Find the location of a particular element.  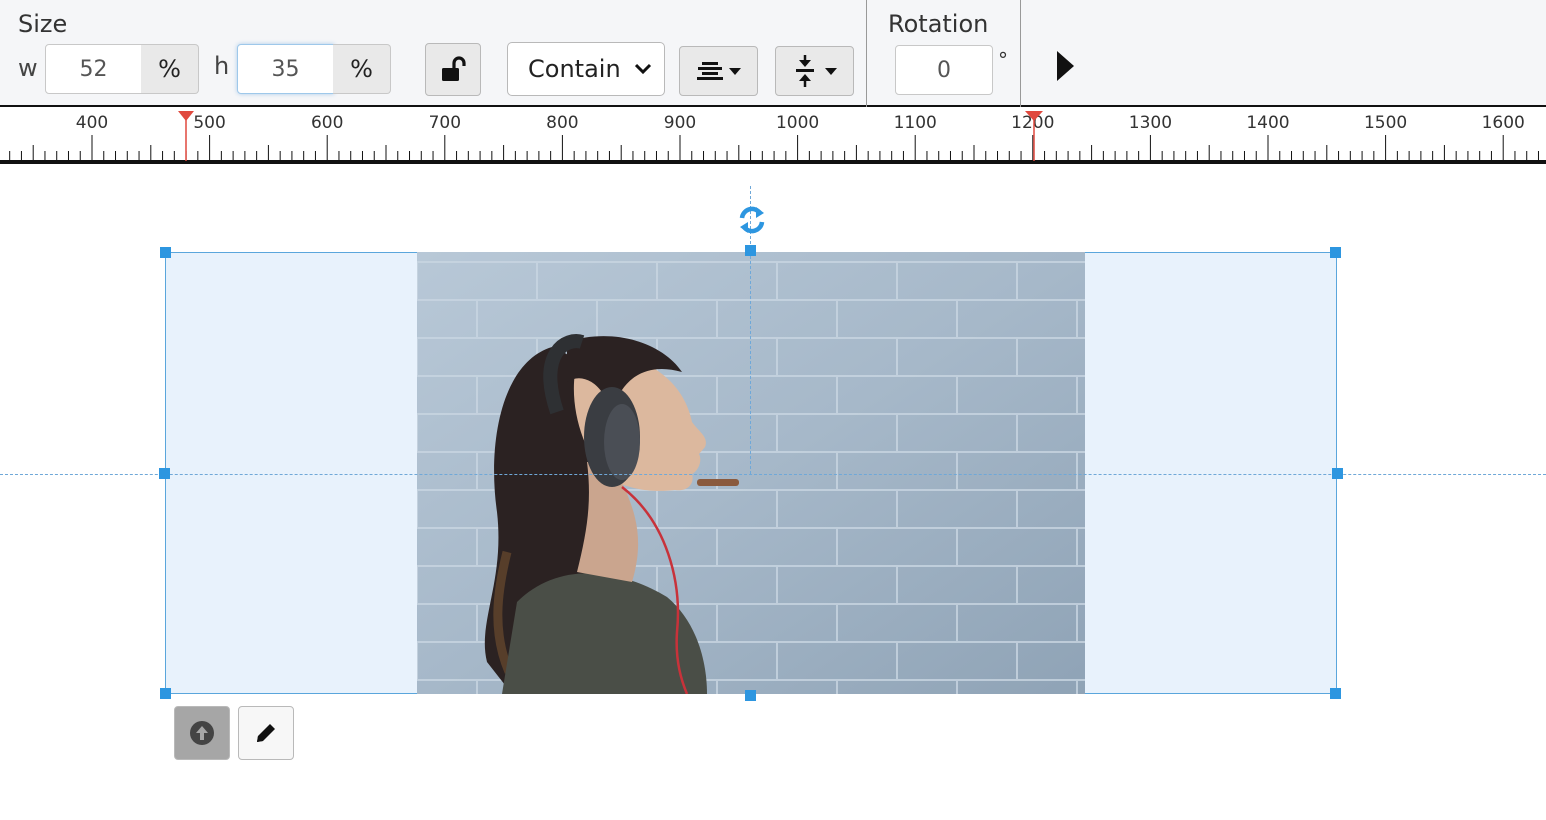

ruler-tick-label: 500 is located at coordinates (209, 123).